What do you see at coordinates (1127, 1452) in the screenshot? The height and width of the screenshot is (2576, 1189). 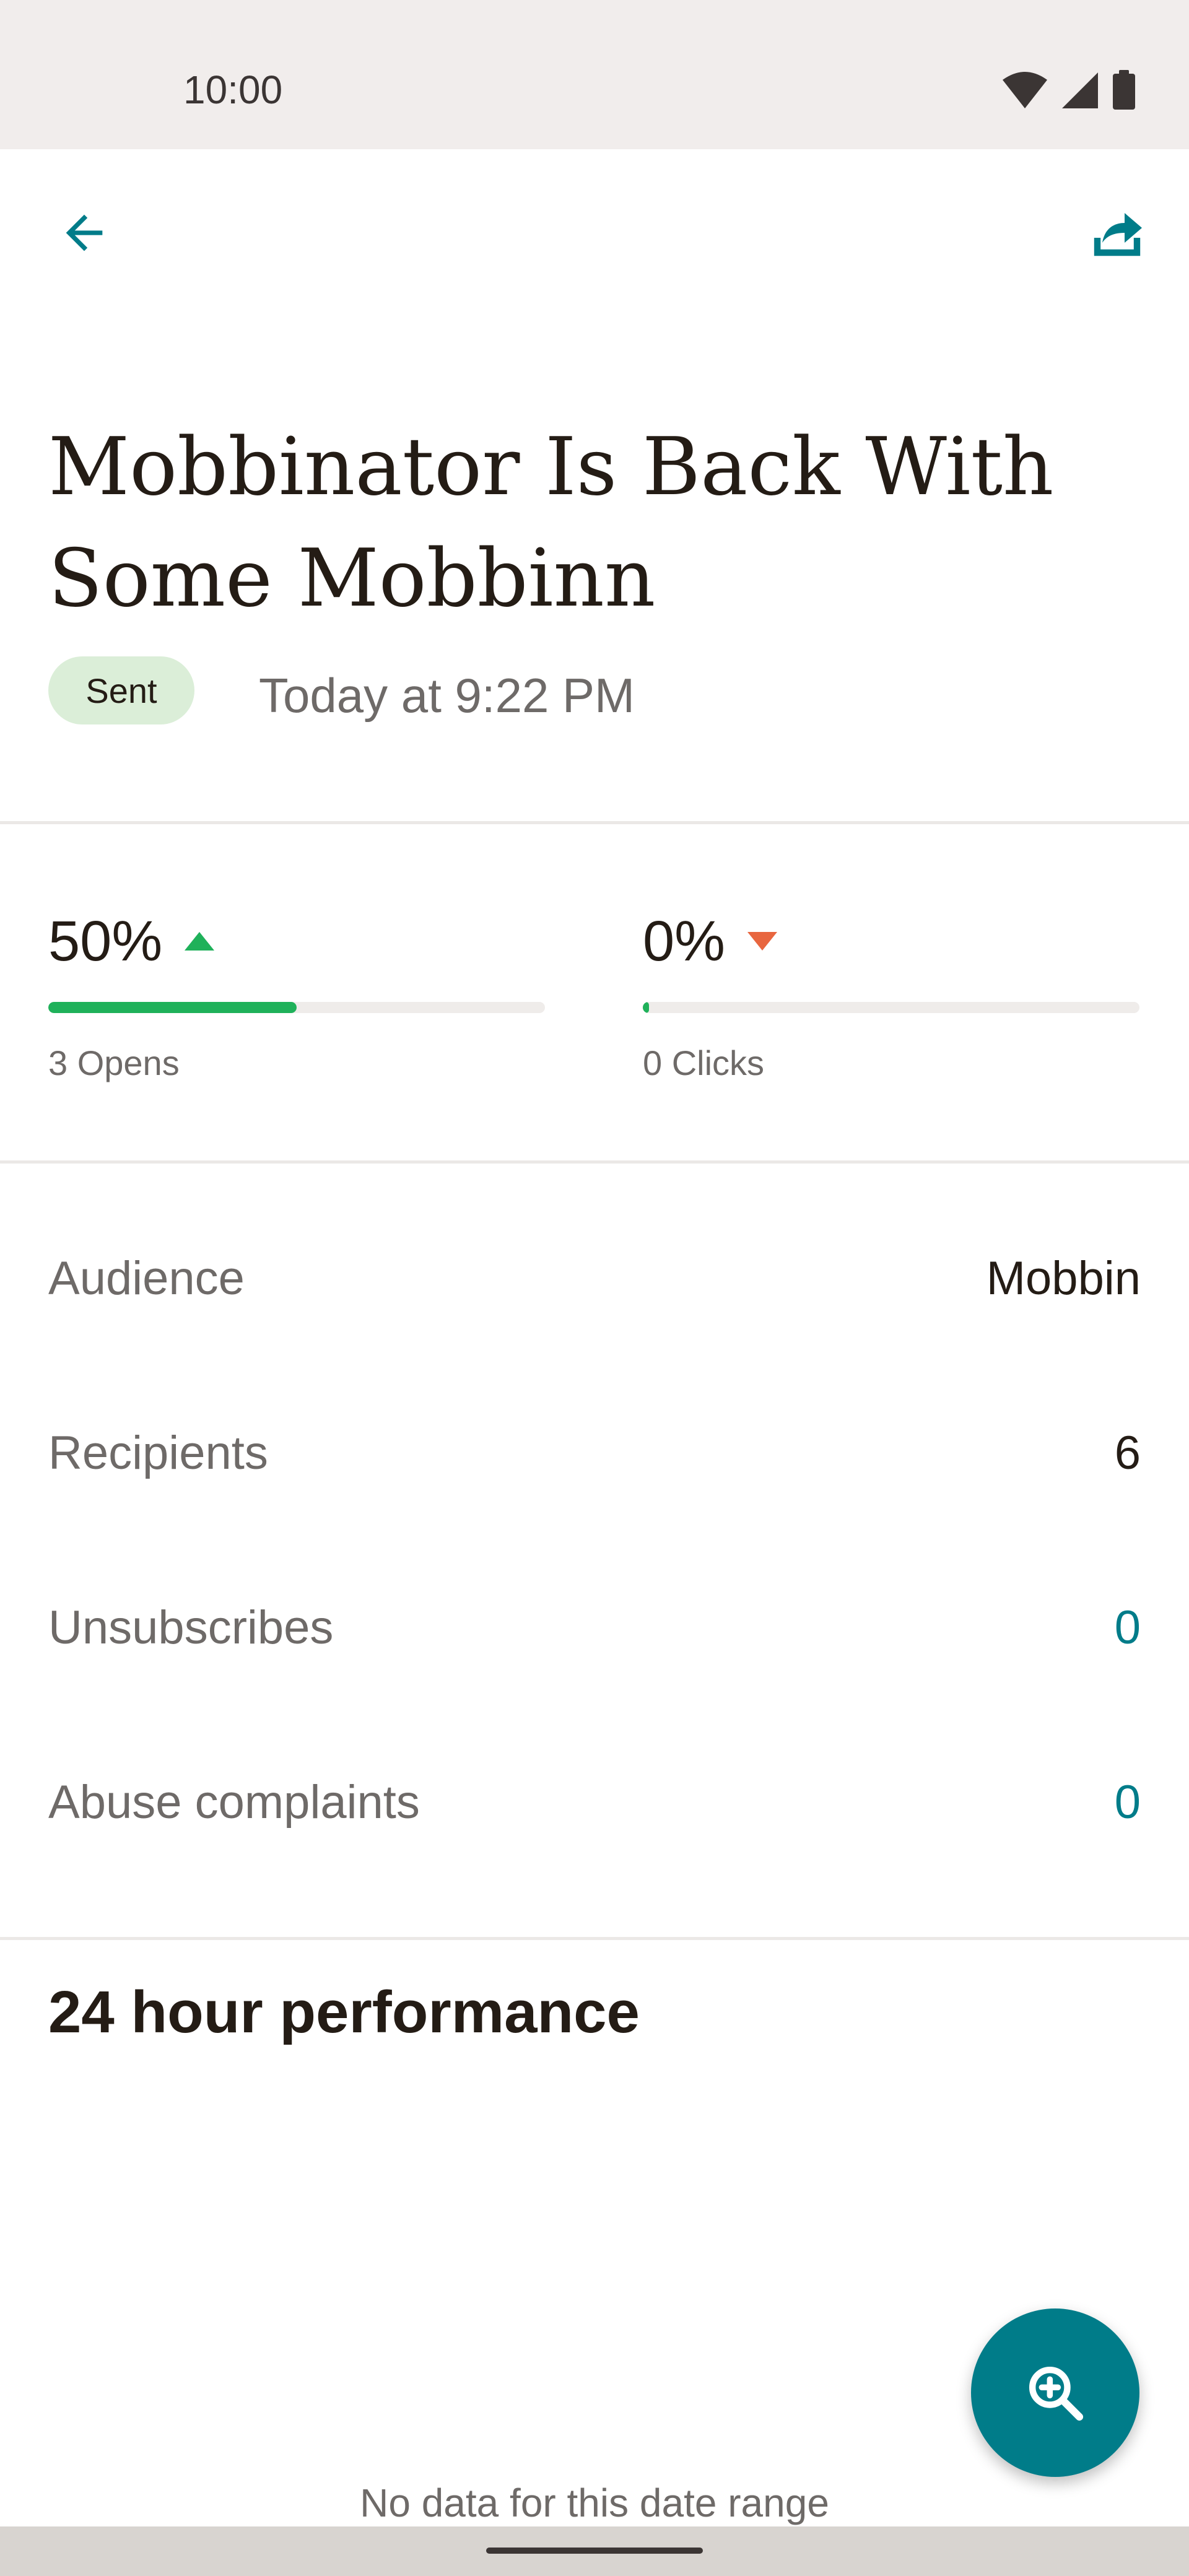 I see `recipients-value: 6` at bounding box center [1127, 1452].